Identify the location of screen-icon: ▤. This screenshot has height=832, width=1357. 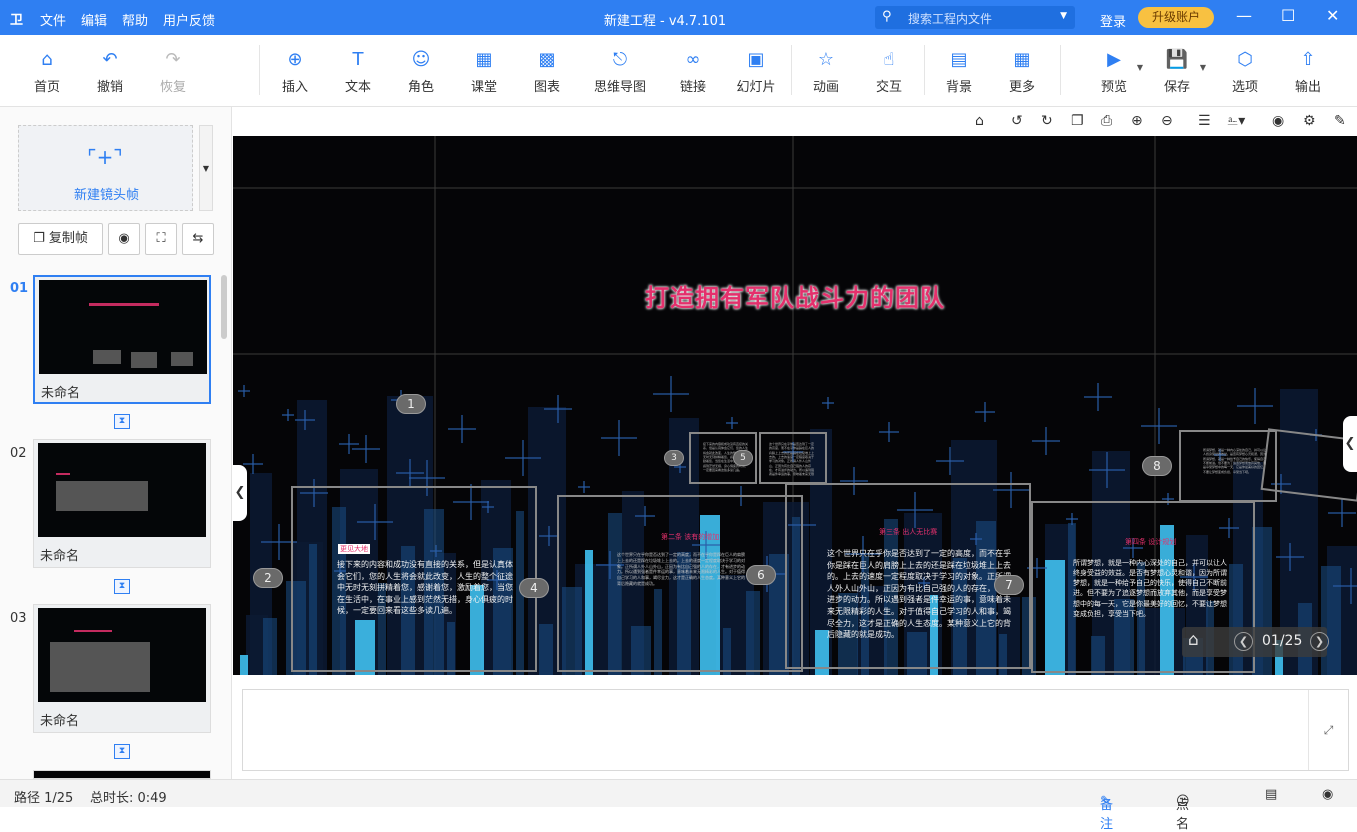
(1271, 794).